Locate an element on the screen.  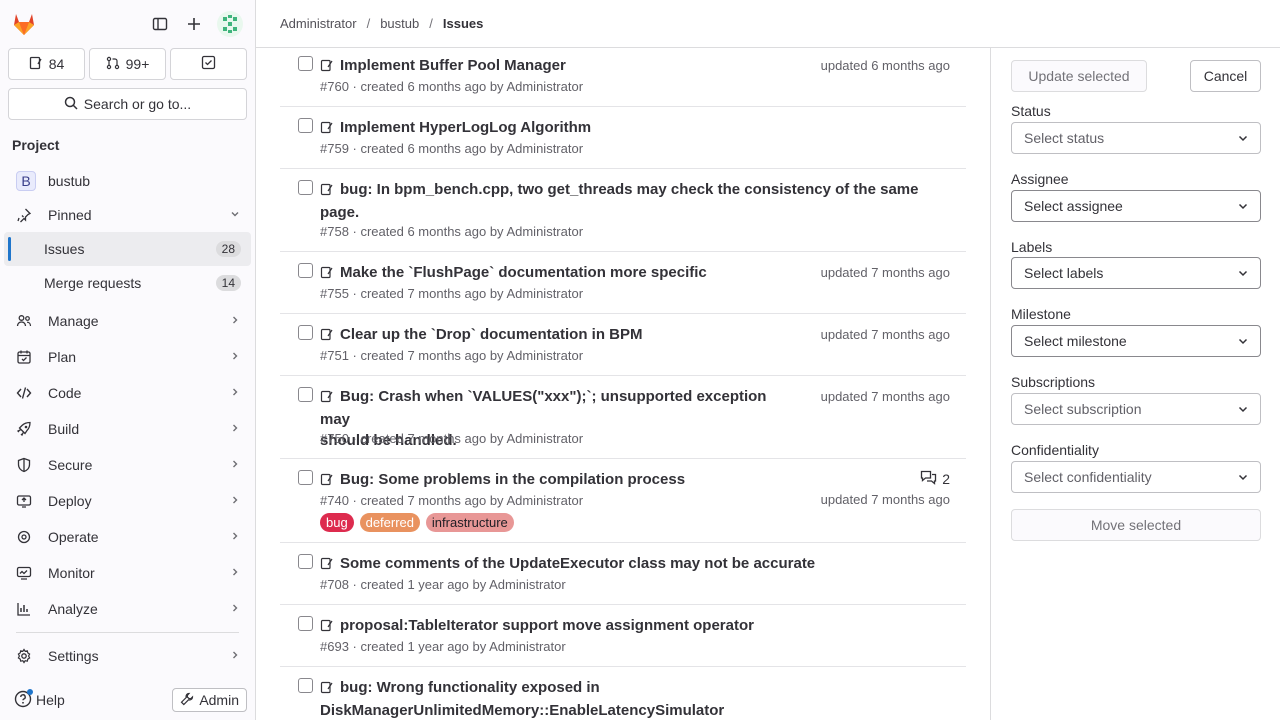
sidebar-divider is located at coordinates (127, 632).